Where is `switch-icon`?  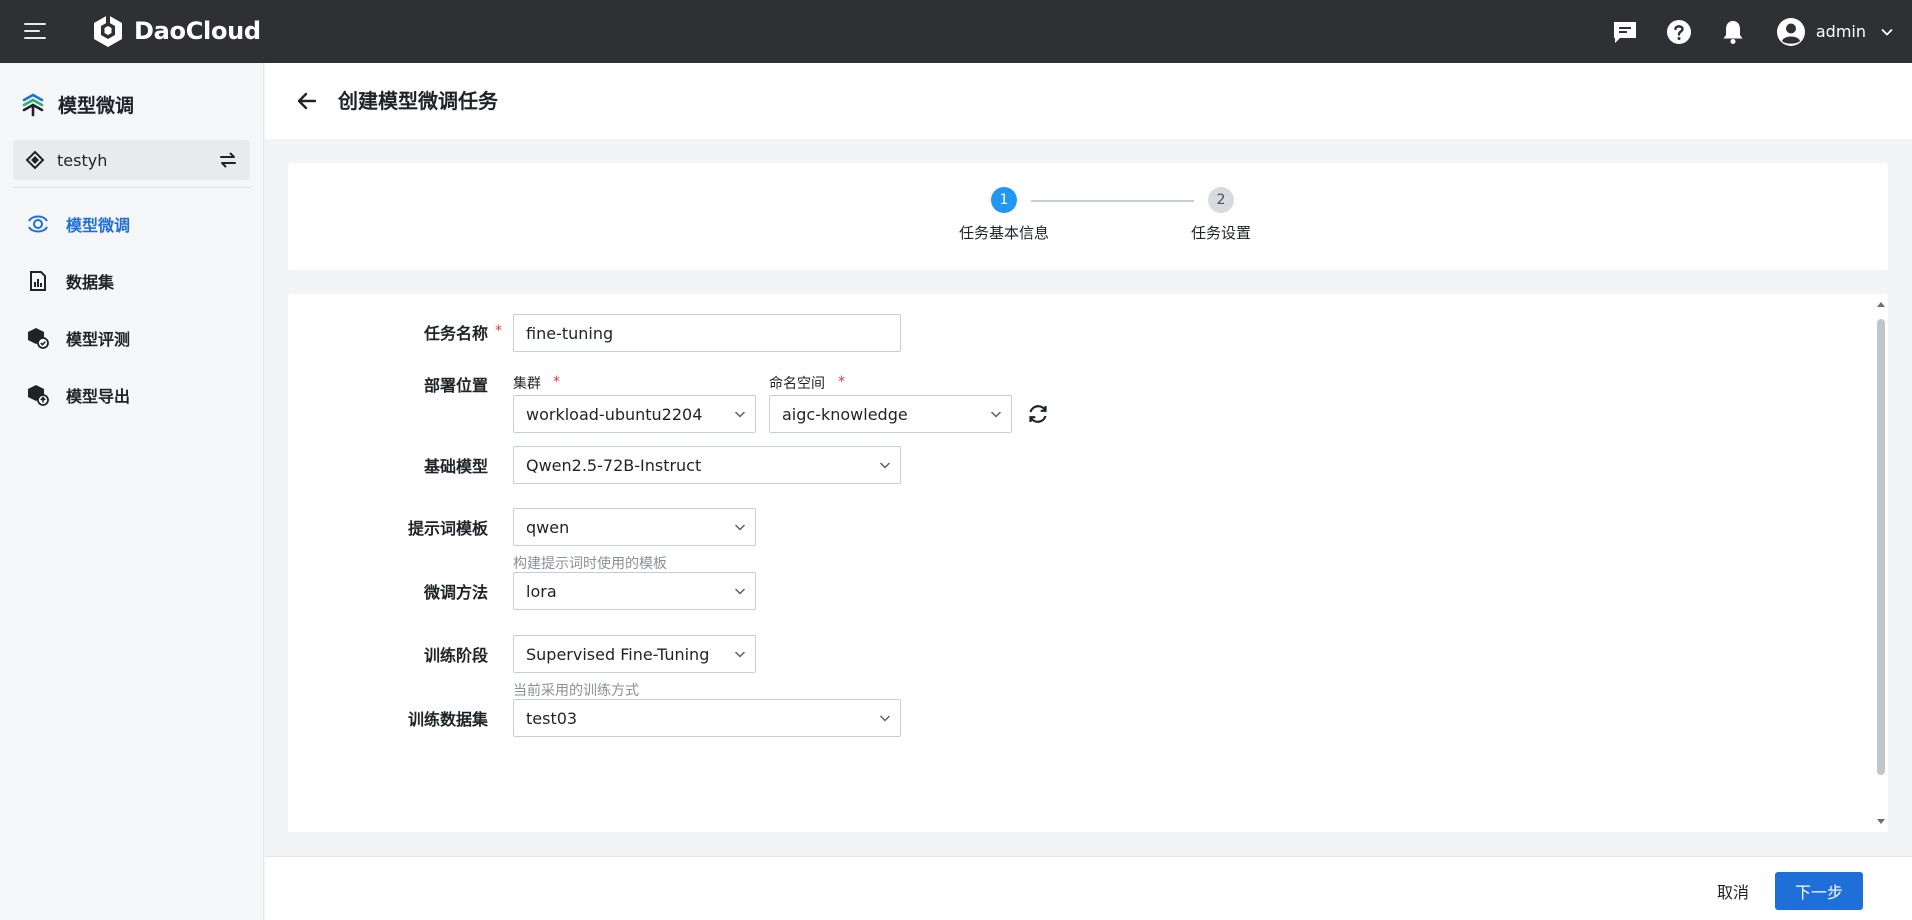
switch-icon is located at coordinates (228, 160).